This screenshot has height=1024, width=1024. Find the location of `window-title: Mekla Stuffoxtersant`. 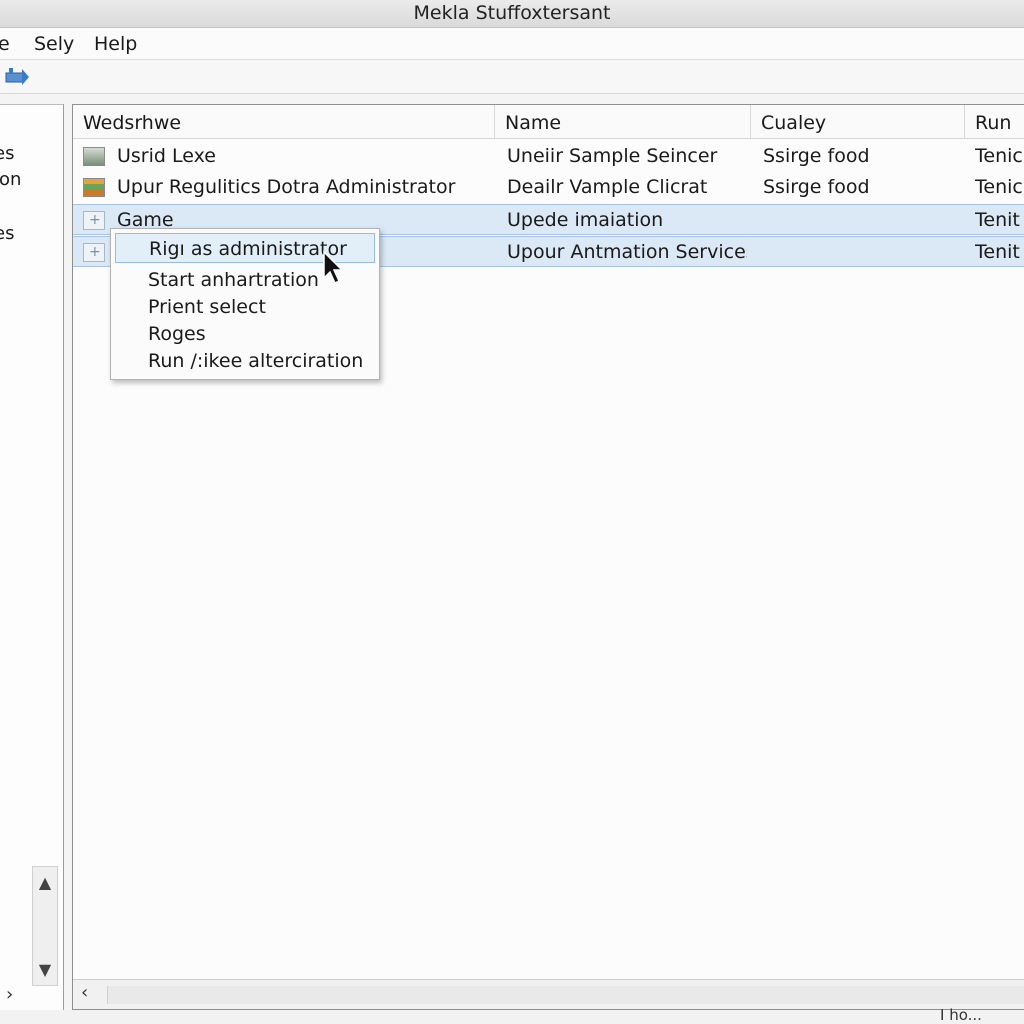

window-title: Mekla Stuffoxtersant is located at coordinates (512, 13).